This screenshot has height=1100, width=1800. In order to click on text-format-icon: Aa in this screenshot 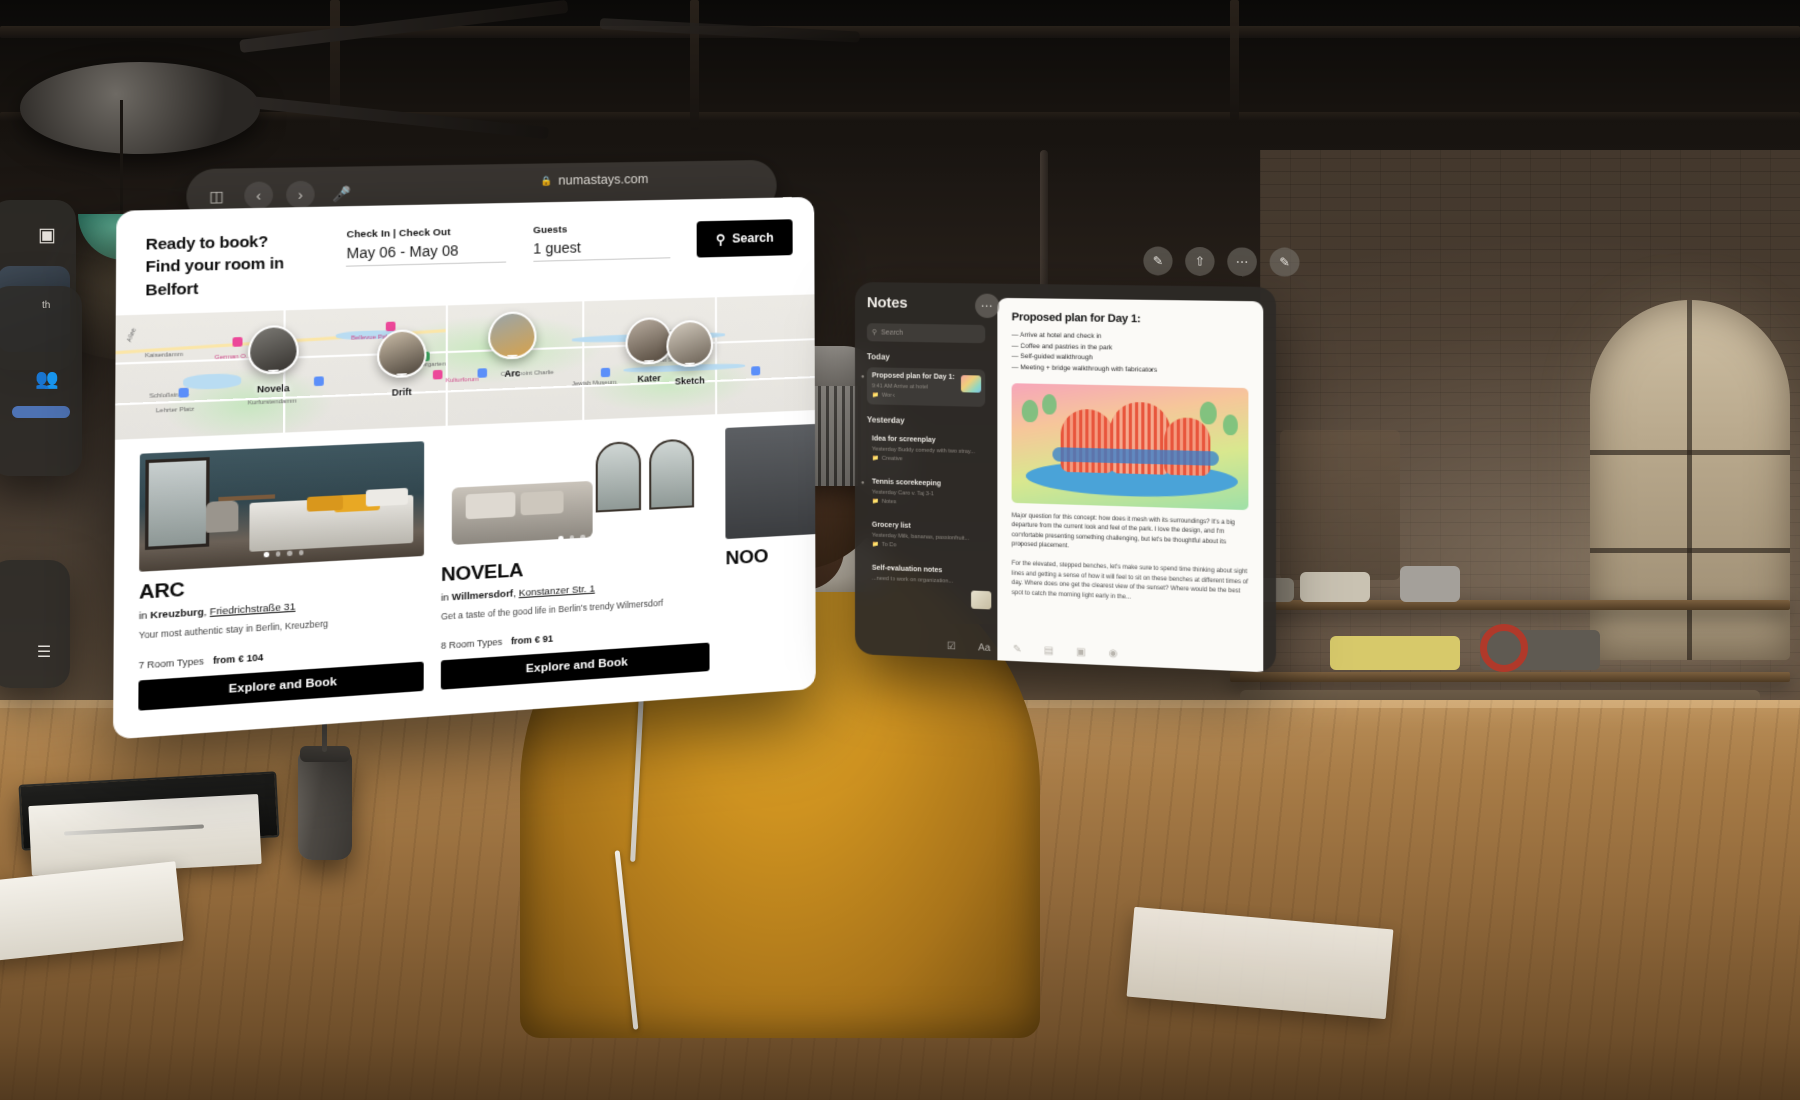, I will do `click(984, 648)`.